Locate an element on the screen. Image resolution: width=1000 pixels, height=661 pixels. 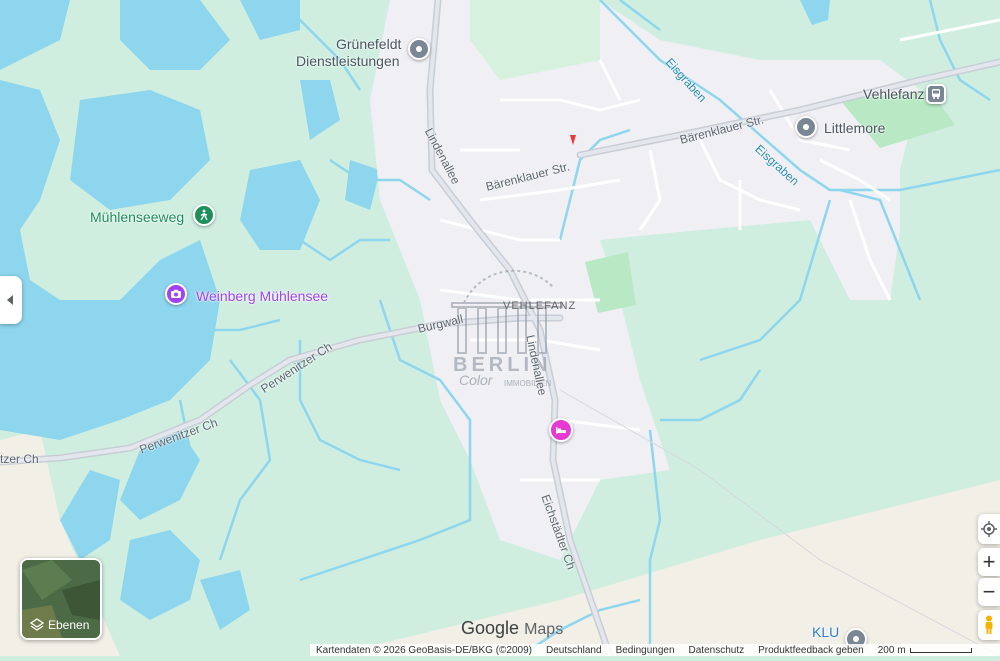
chevron-left-icon is located at coordinates (10, 300).